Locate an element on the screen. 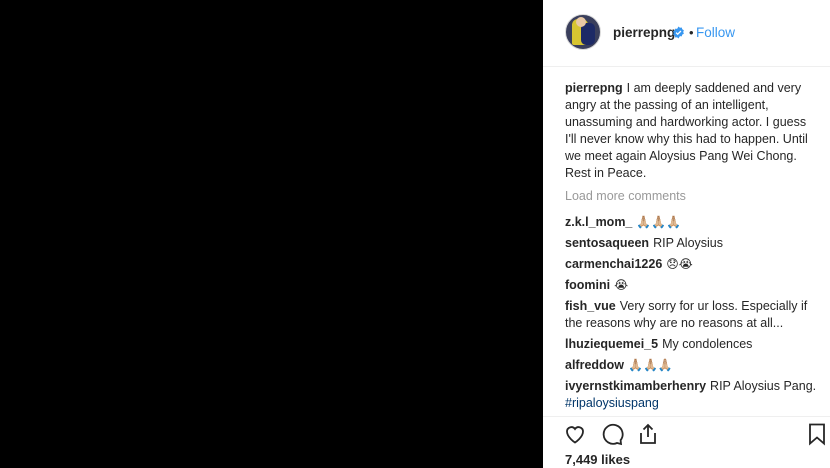  comment-text: 😞😭 is located at coordinates (679, 264).